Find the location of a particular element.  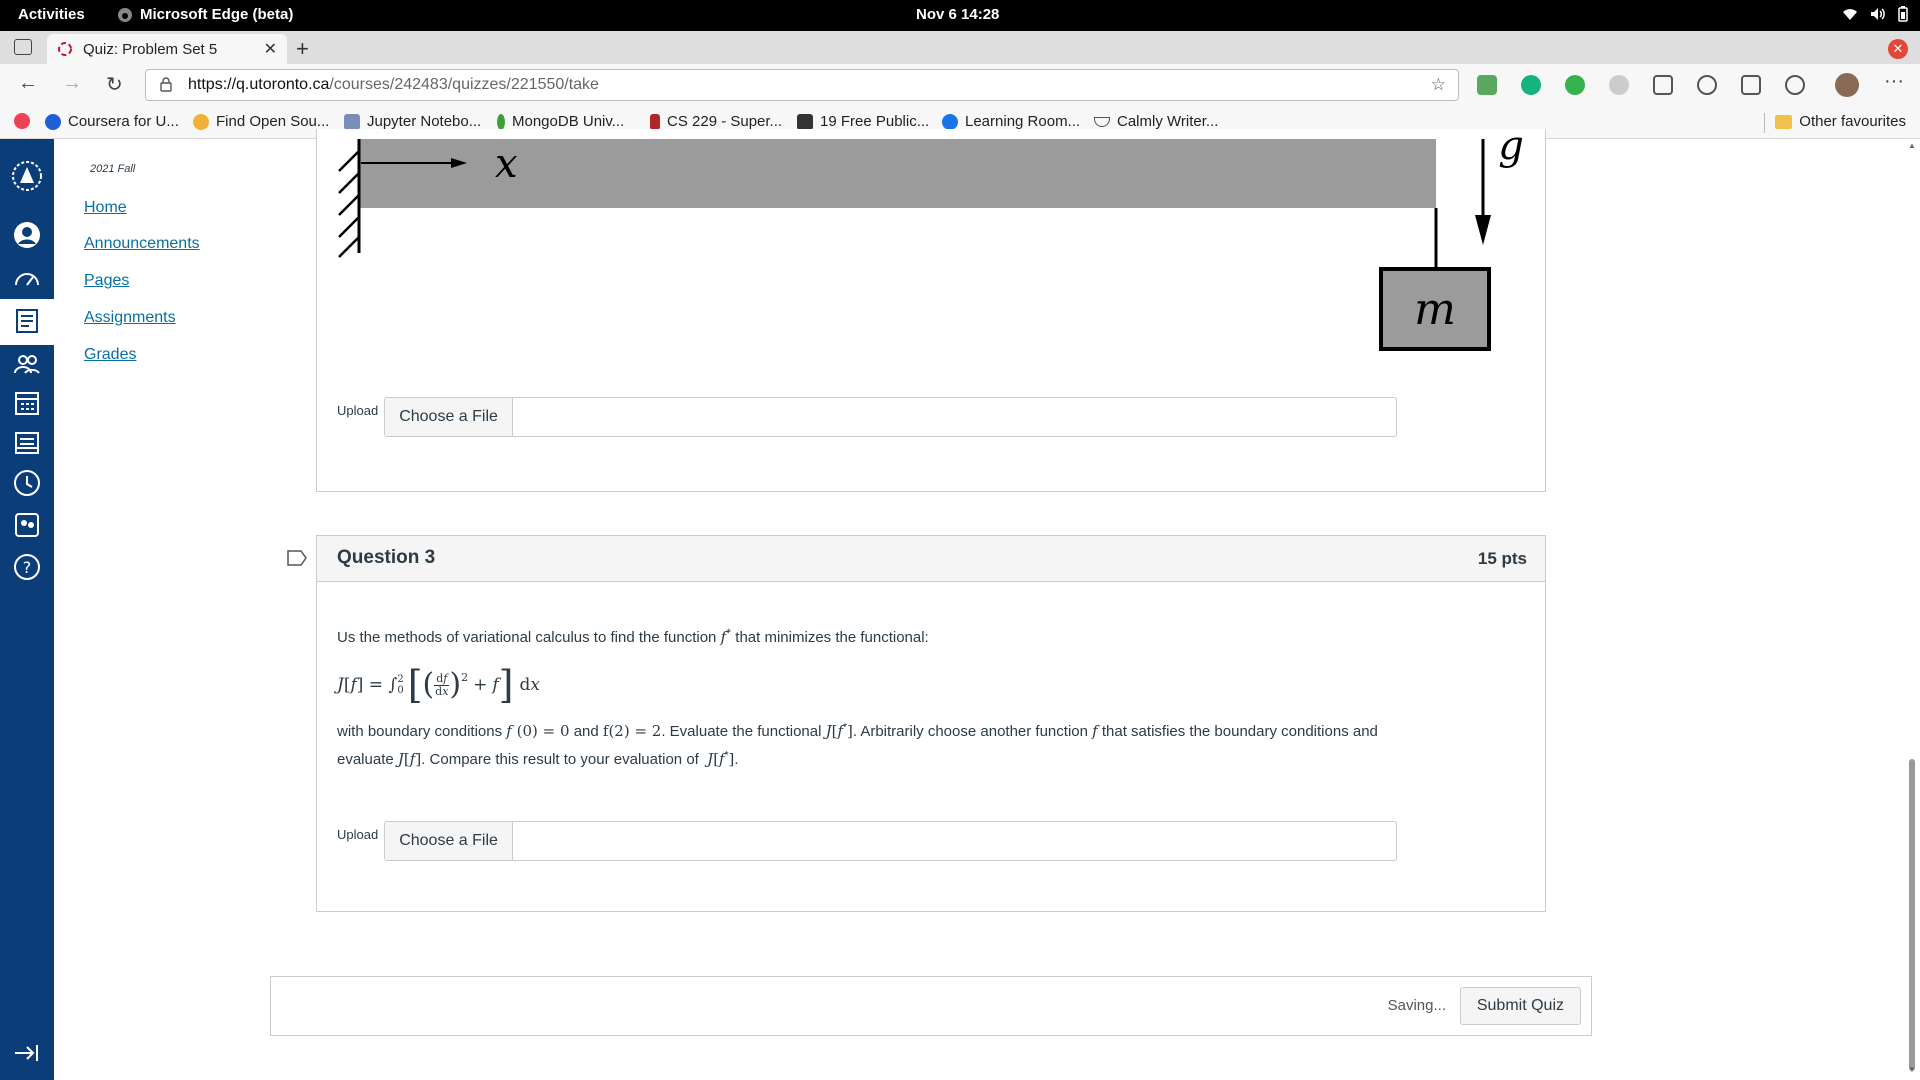

mouse-extension-icon is located at coordinates (1619, 85).